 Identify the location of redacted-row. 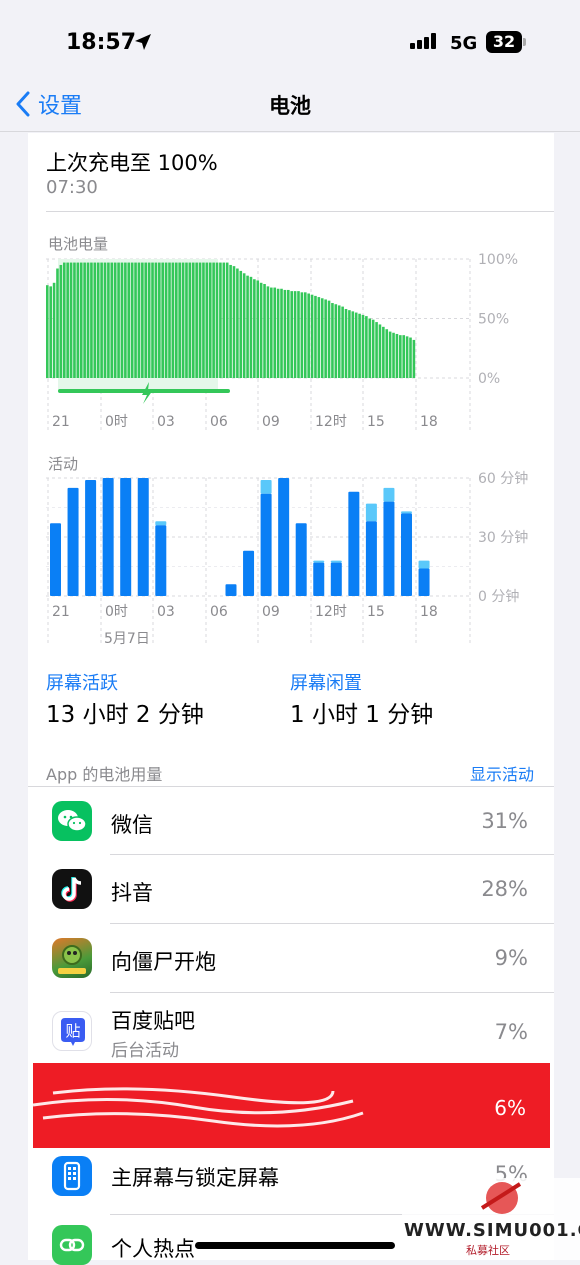
(291, 1105).